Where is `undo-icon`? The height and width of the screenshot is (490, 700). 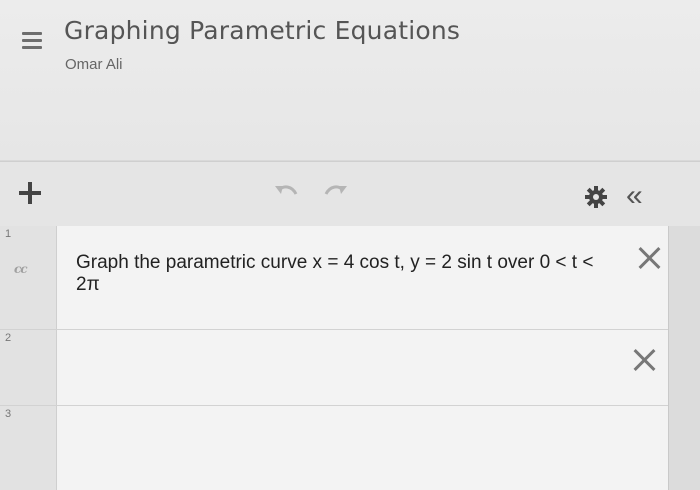 undo-icon is located at coordinates (286, 190).